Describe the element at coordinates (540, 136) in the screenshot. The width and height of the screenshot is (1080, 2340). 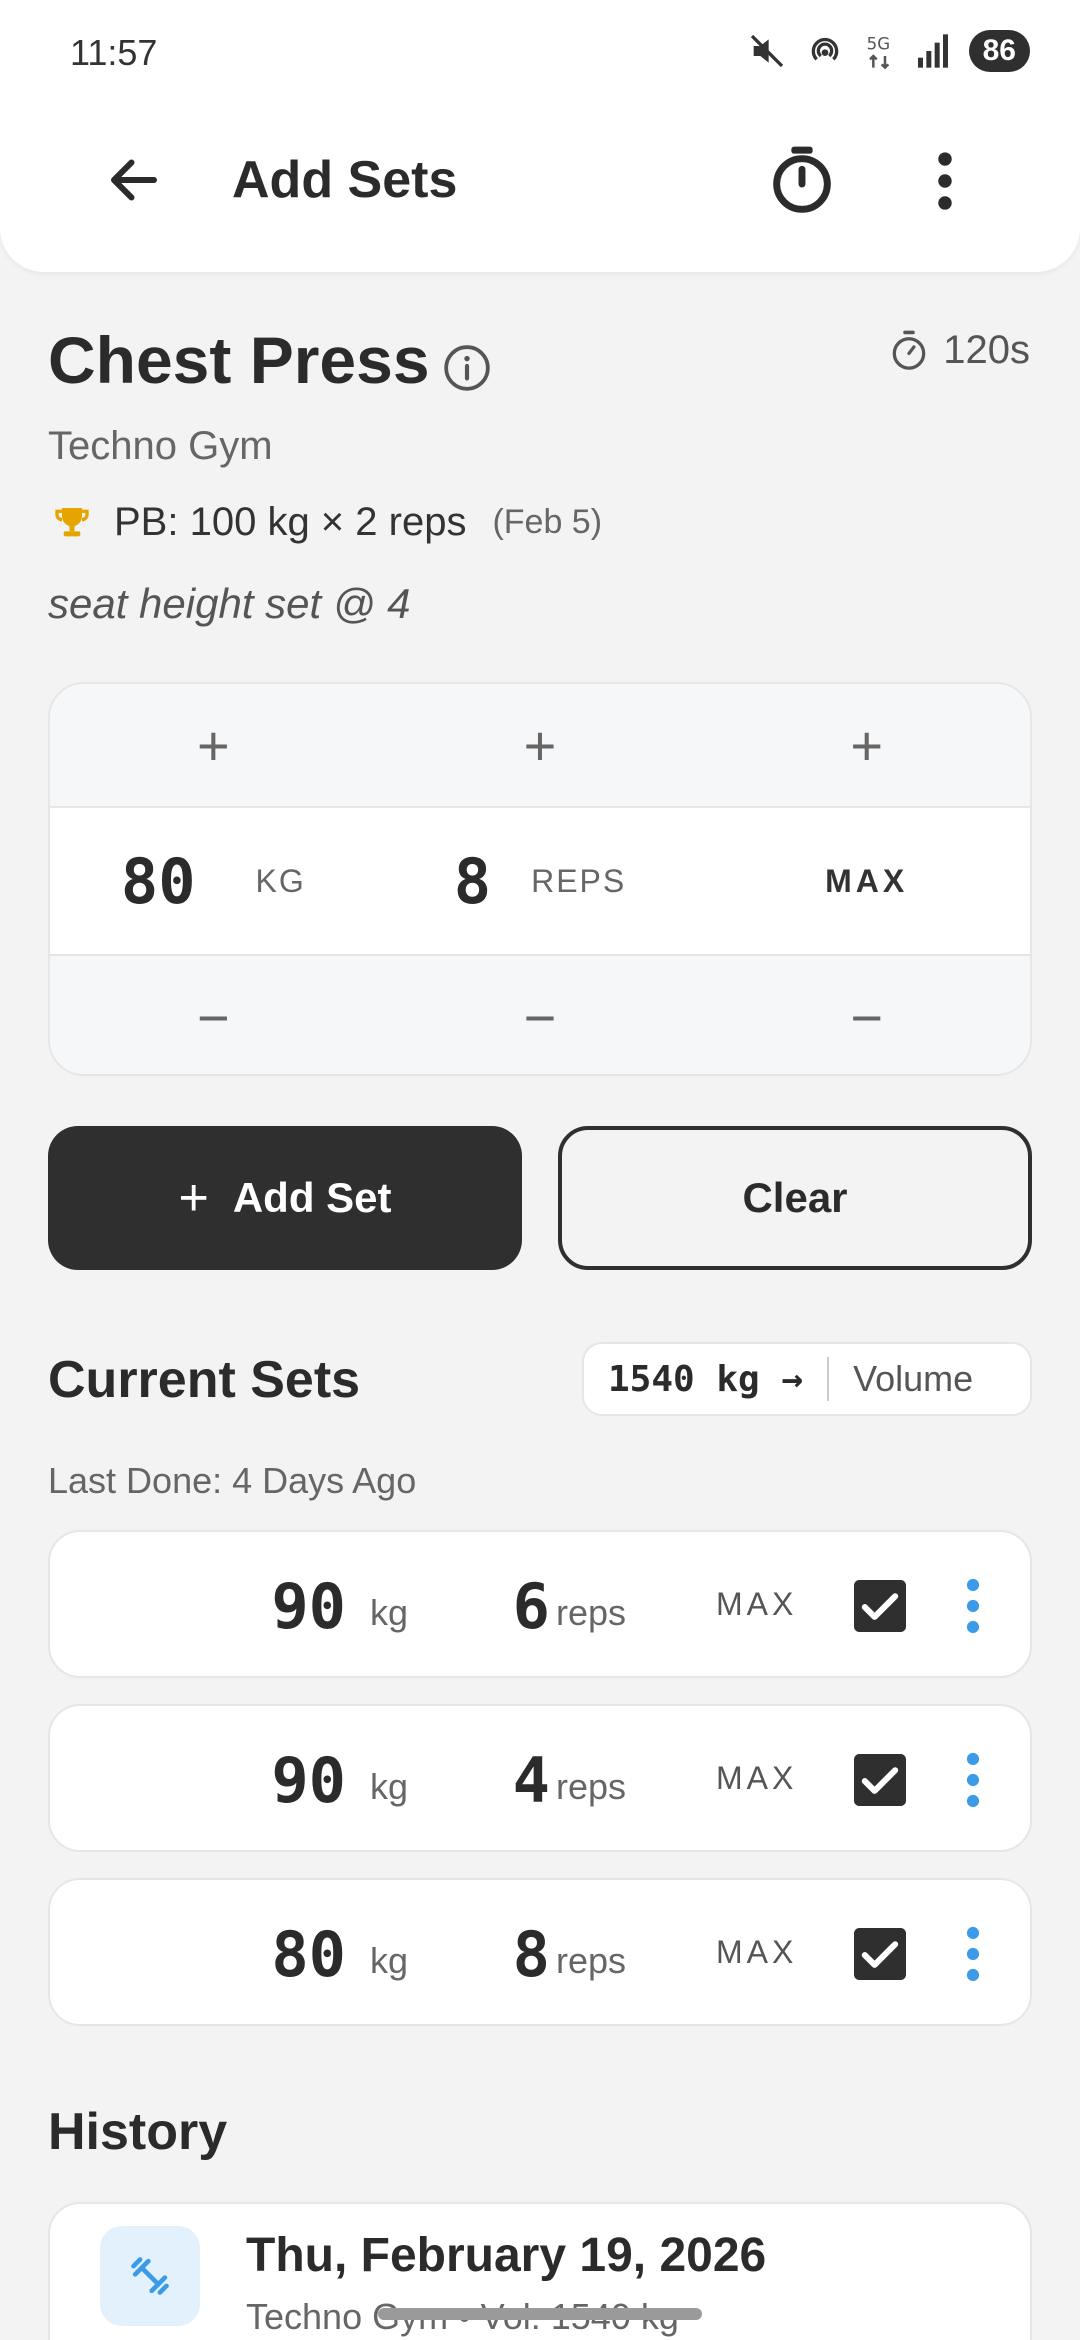
I see `top-app-bar: 11:57 5G 86 Add Sets` at that location.